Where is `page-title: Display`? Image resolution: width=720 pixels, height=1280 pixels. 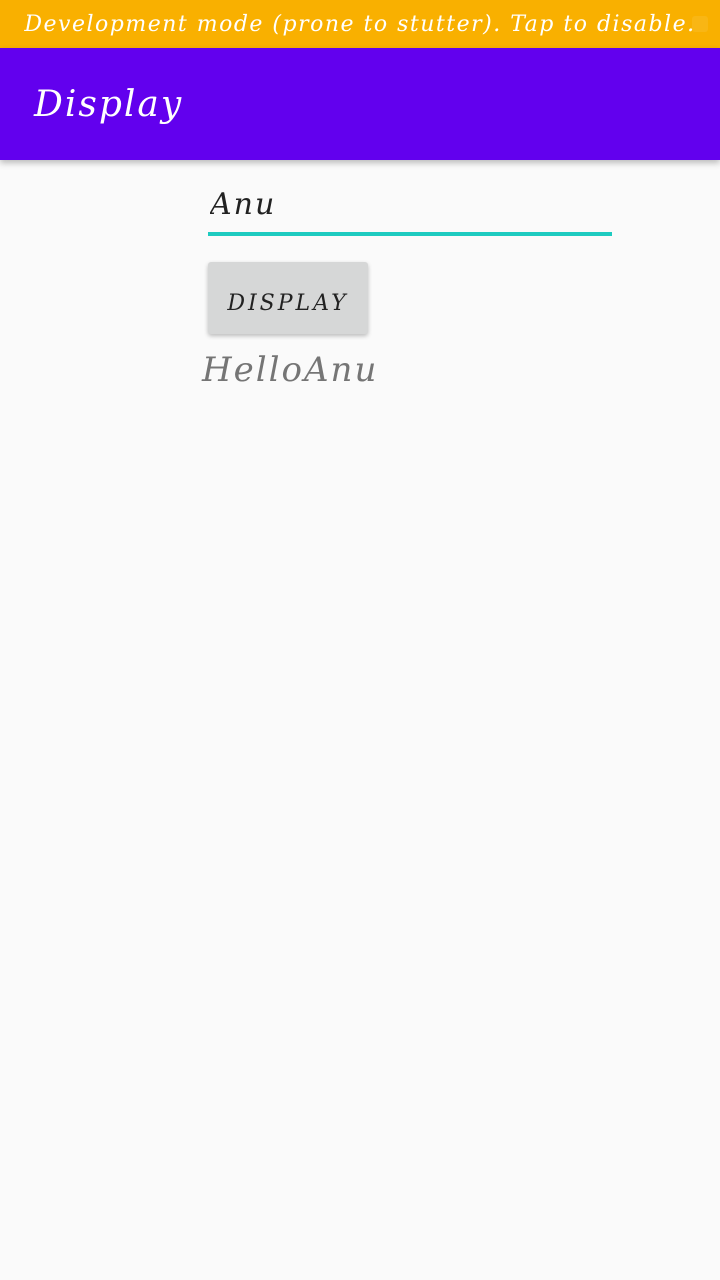
page-title: Display is located at coordinates (109, 104).